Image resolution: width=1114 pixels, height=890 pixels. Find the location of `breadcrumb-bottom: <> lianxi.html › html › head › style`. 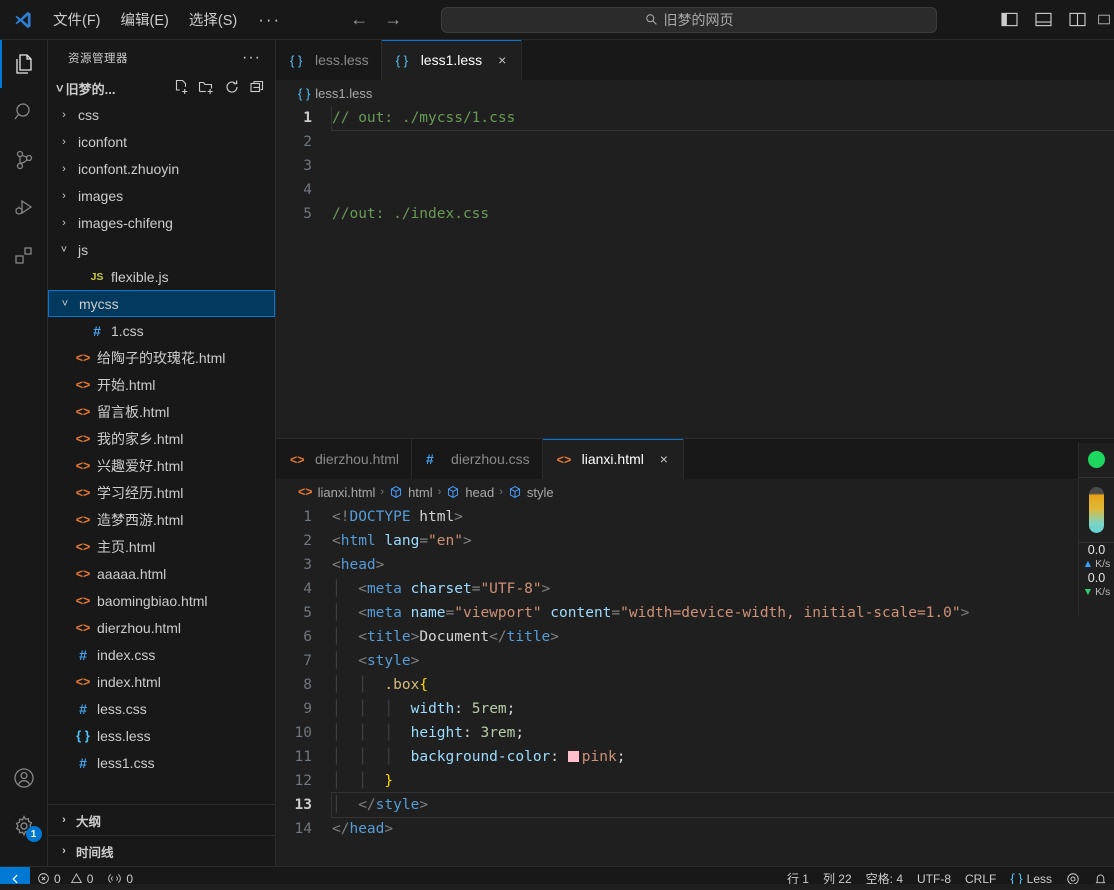

breadcrumb-bottom: <> lianxi.html › html › head › style is located at coordinates (695, 492).